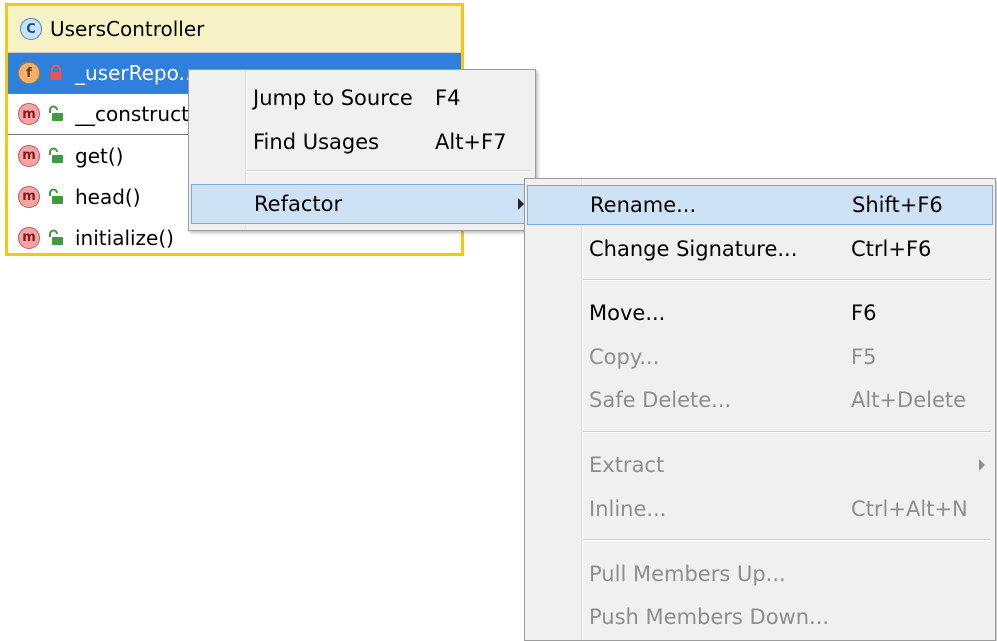 The height and width of the screenshot is (641, 997). Describe the element at coordinates (31, 29) in the screenshot. I see `class-badge-icon: C` at that location.